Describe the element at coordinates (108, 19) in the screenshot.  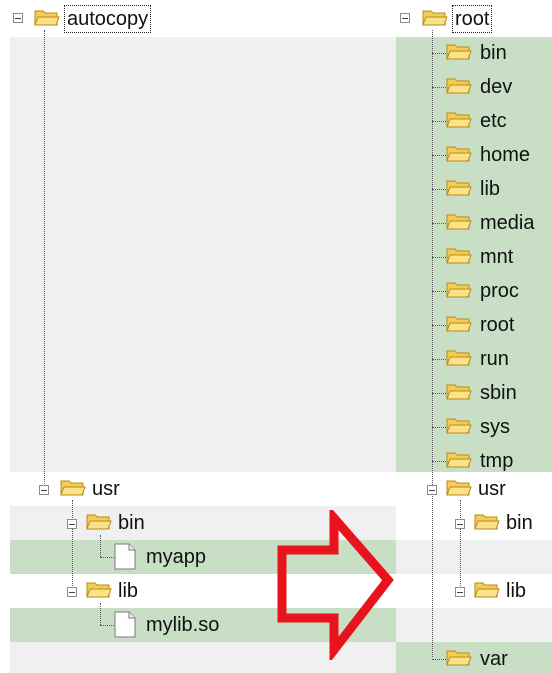
I see `tree-label: autocopy` at that location.